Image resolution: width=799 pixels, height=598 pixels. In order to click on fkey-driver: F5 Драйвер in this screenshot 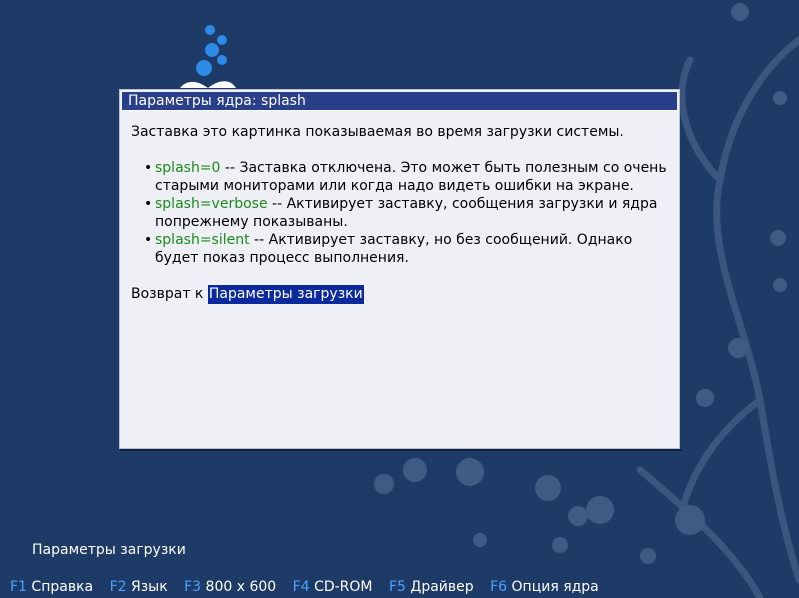, I will do `click(431, 587)`.